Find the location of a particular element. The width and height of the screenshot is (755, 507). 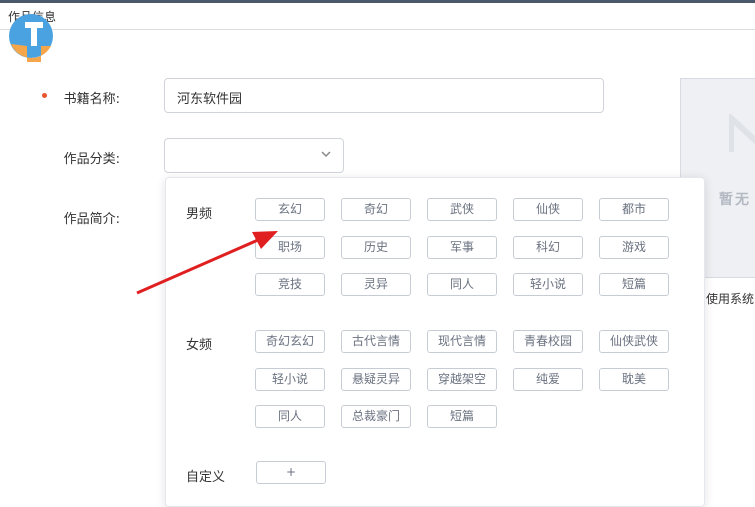

category-tag: 奇幻 is located at coordinates (376, 209).